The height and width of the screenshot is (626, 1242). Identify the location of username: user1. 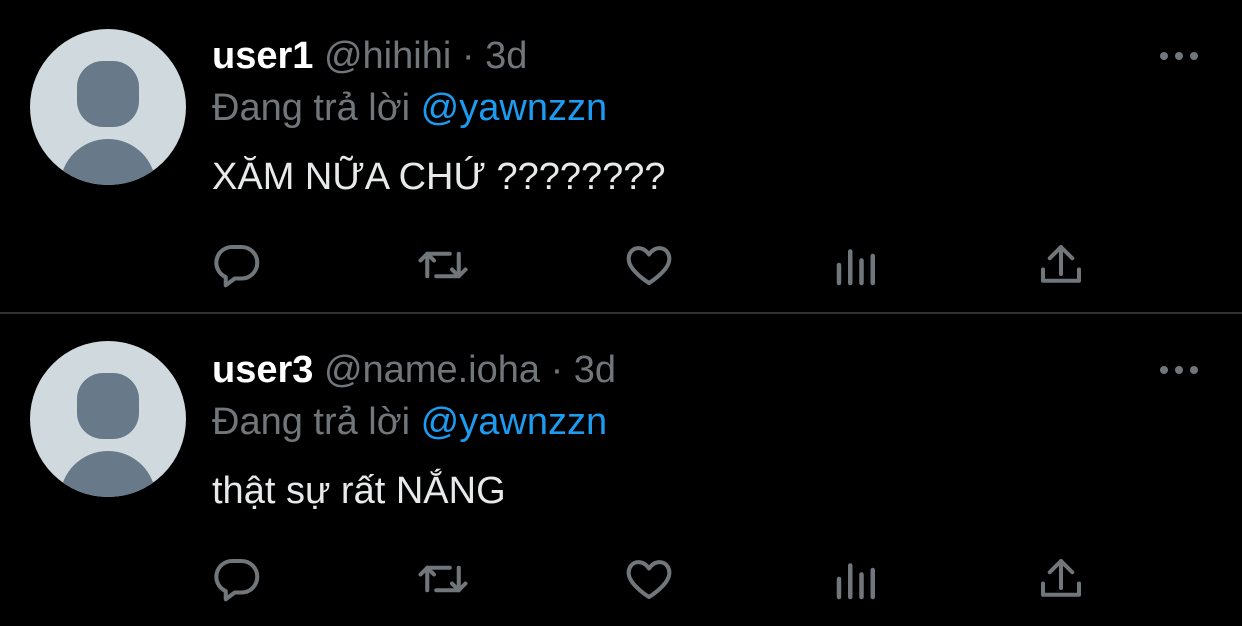
(262, 56).